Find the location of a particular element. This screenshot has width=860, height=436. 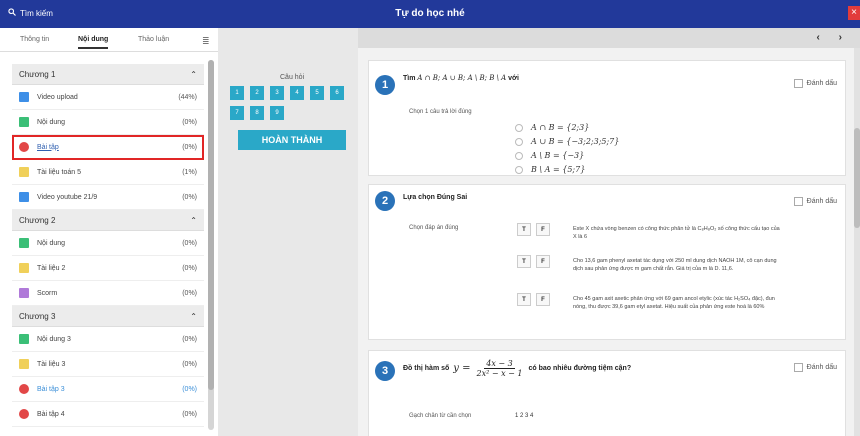

question-button: 6 is located at coordinates (337, 93).